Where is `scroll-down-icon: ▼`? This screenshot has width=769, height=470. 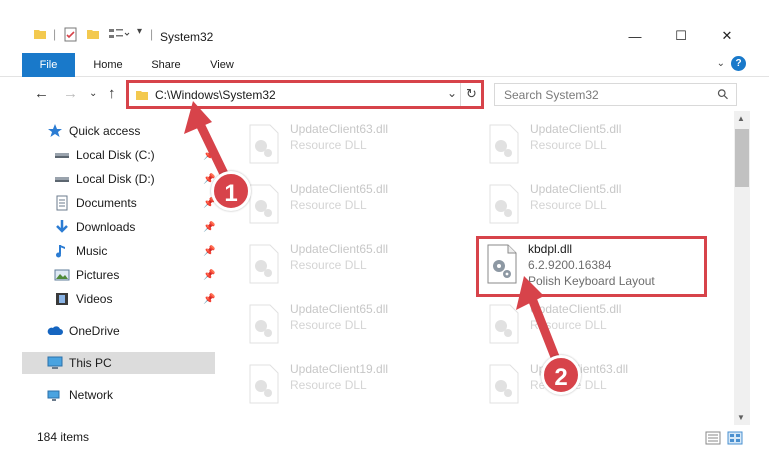 scroll-down-icon: ▼ is located at coordinates (741, 417).